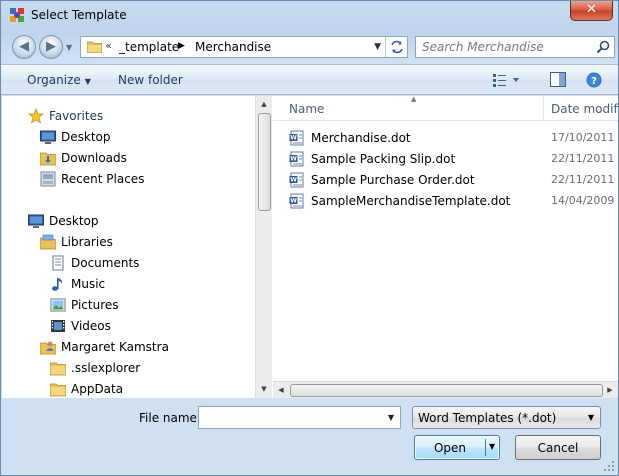  I want to click on nav-favorites-label: Favorites, so click(76, 116).